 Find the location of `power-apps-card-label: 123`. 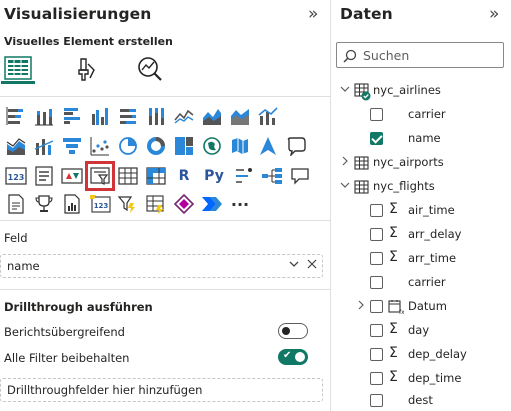

power-apps-card-label: 123 is located at coordinates (101, 206).